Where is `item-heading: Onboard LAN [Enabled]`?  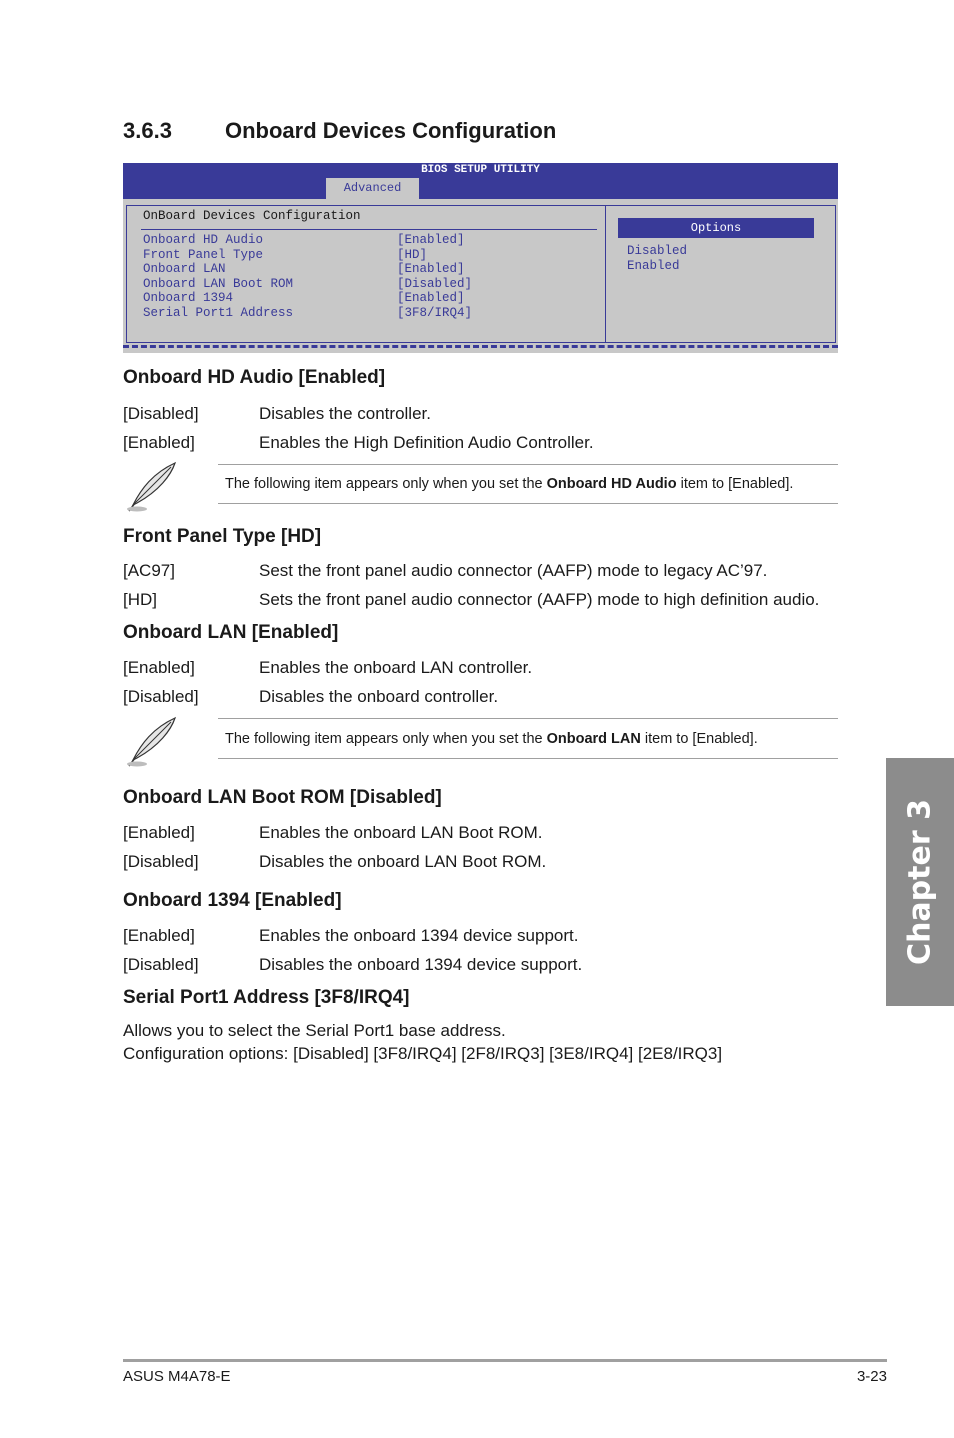 item-heading: Onboard LAN [Enabled] is located at coordinates (231, 632).